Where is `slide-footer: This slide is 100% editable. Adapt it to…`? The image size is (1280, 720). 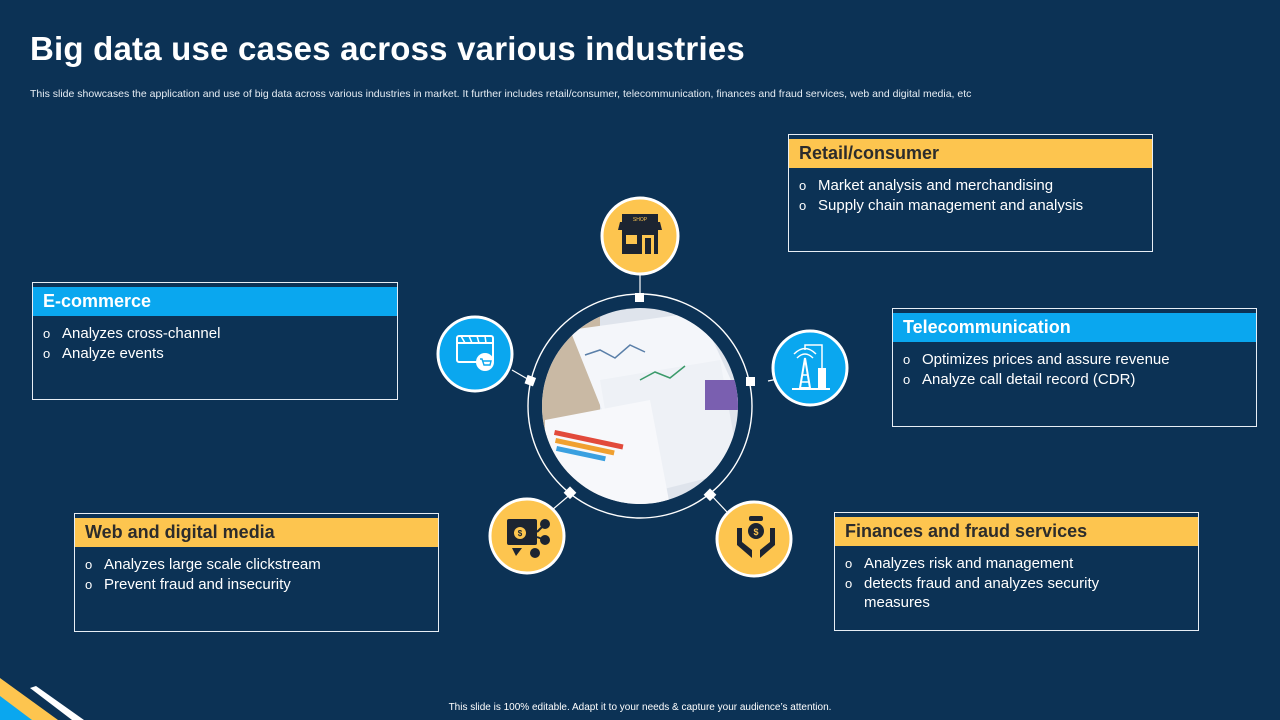 slide-footer: This slide is 100% editable. Adapt it to… is located at coordinates (640, 707).